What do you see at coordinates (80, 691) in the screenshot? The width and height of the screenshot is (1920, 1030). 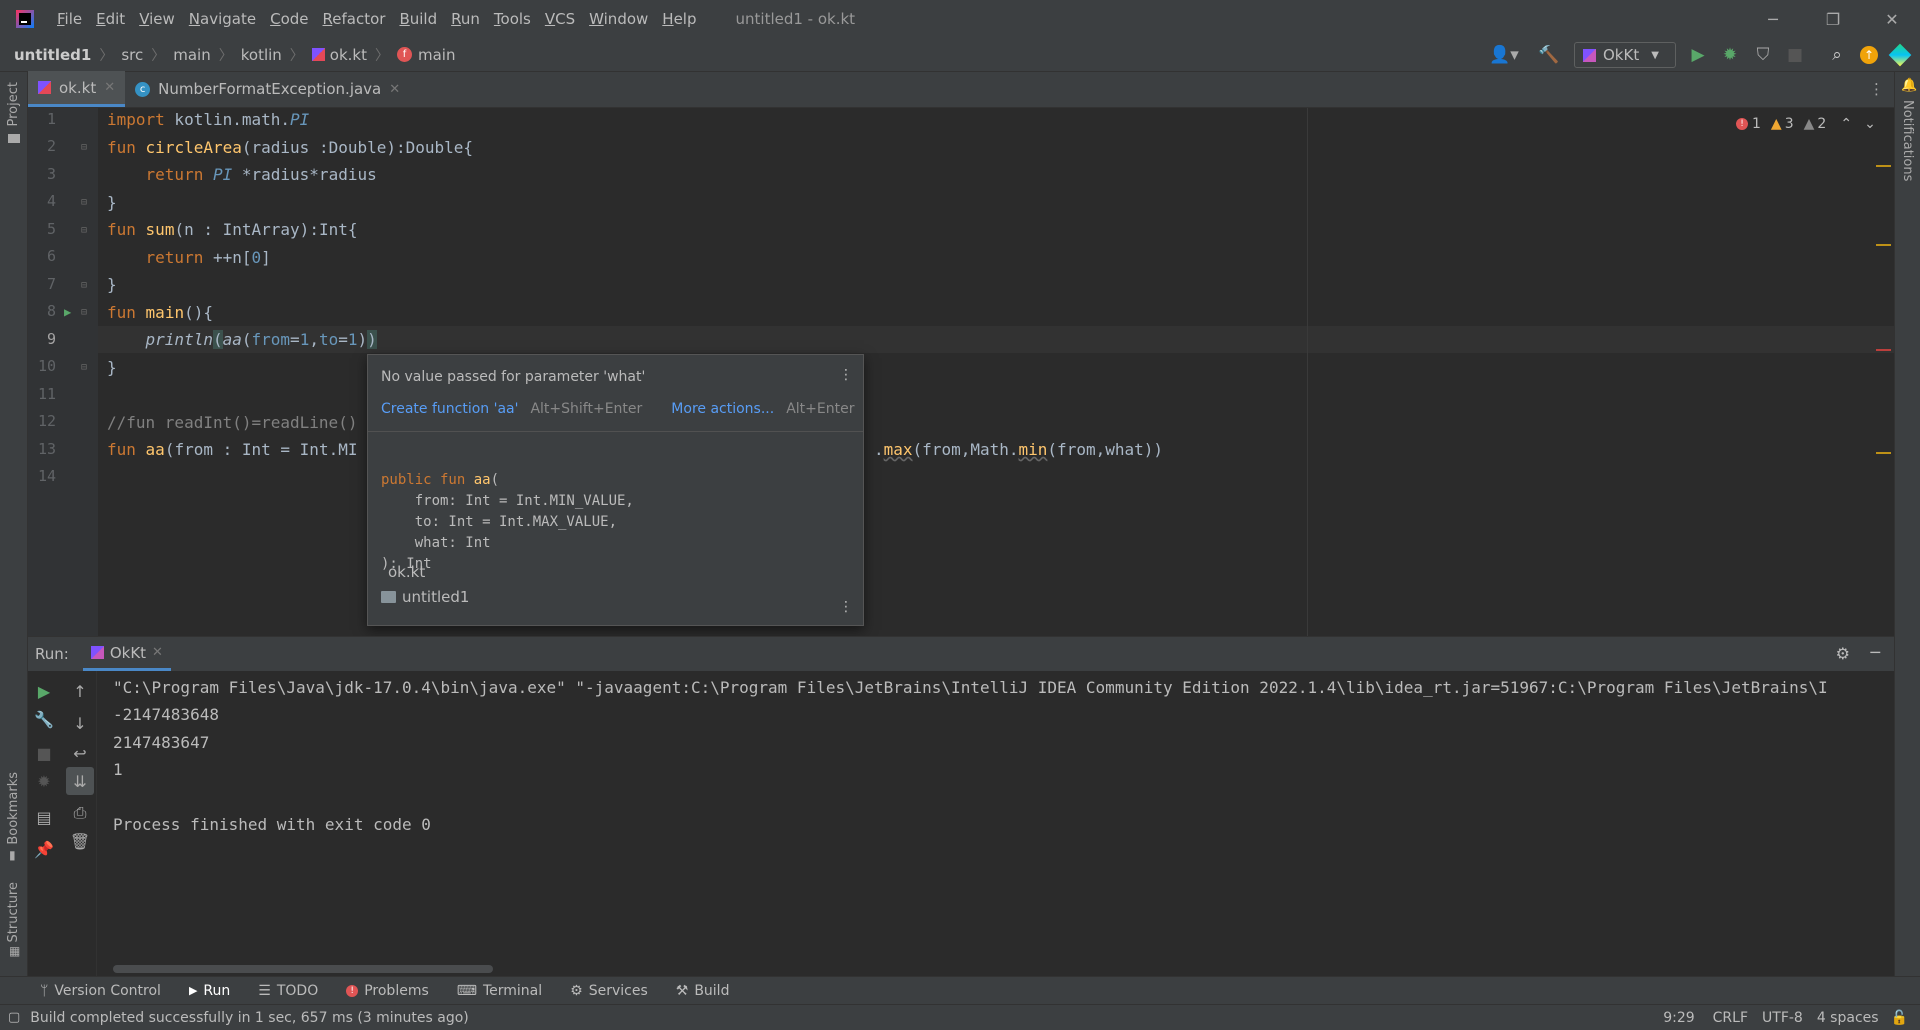 I see `scroll-up-button: ↑` at bounding box center [80, 691].